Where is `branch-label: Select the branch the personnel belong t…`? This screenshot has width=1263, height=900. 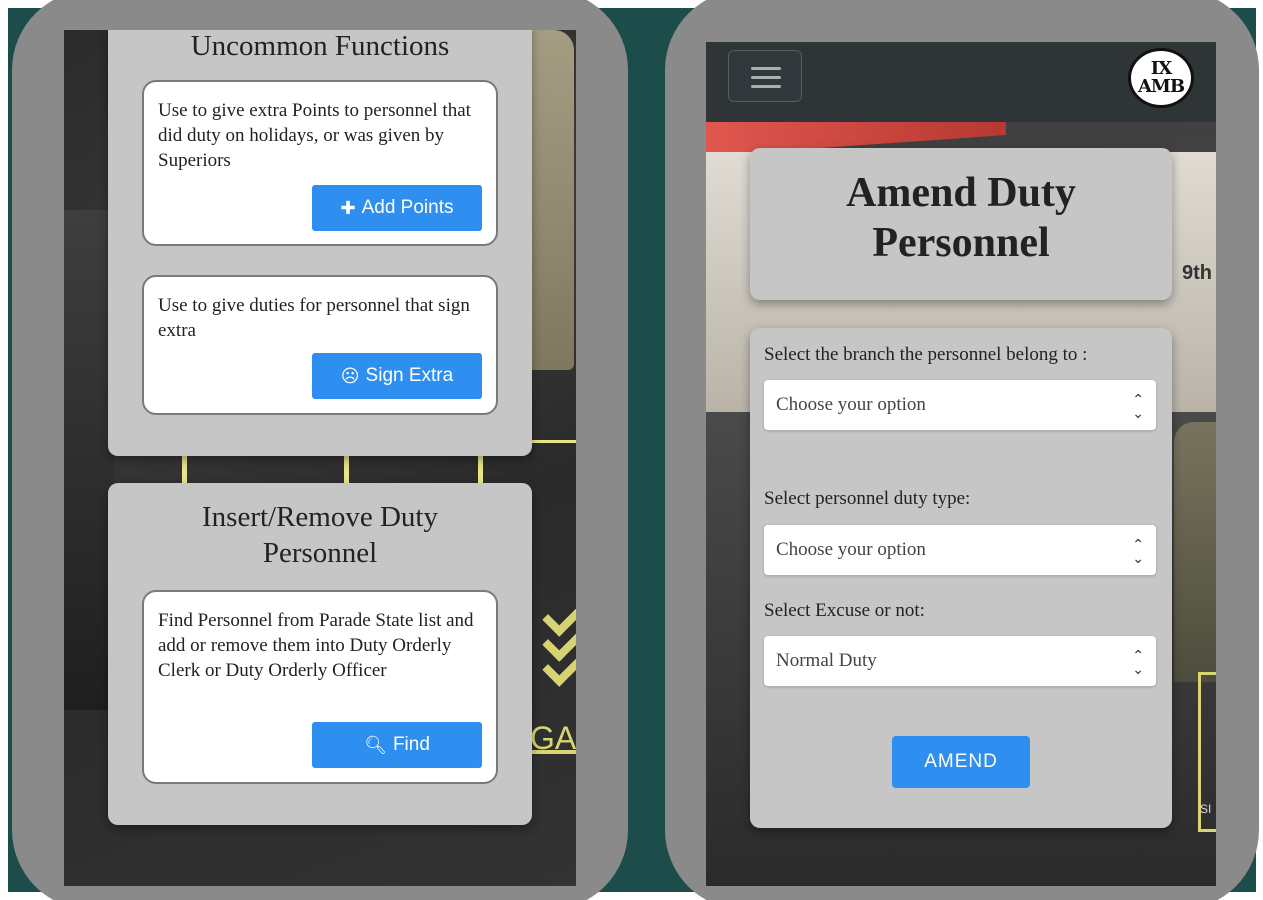
branch-label: Select the branch the personnel belong t… is located at coordinates (926, 354).